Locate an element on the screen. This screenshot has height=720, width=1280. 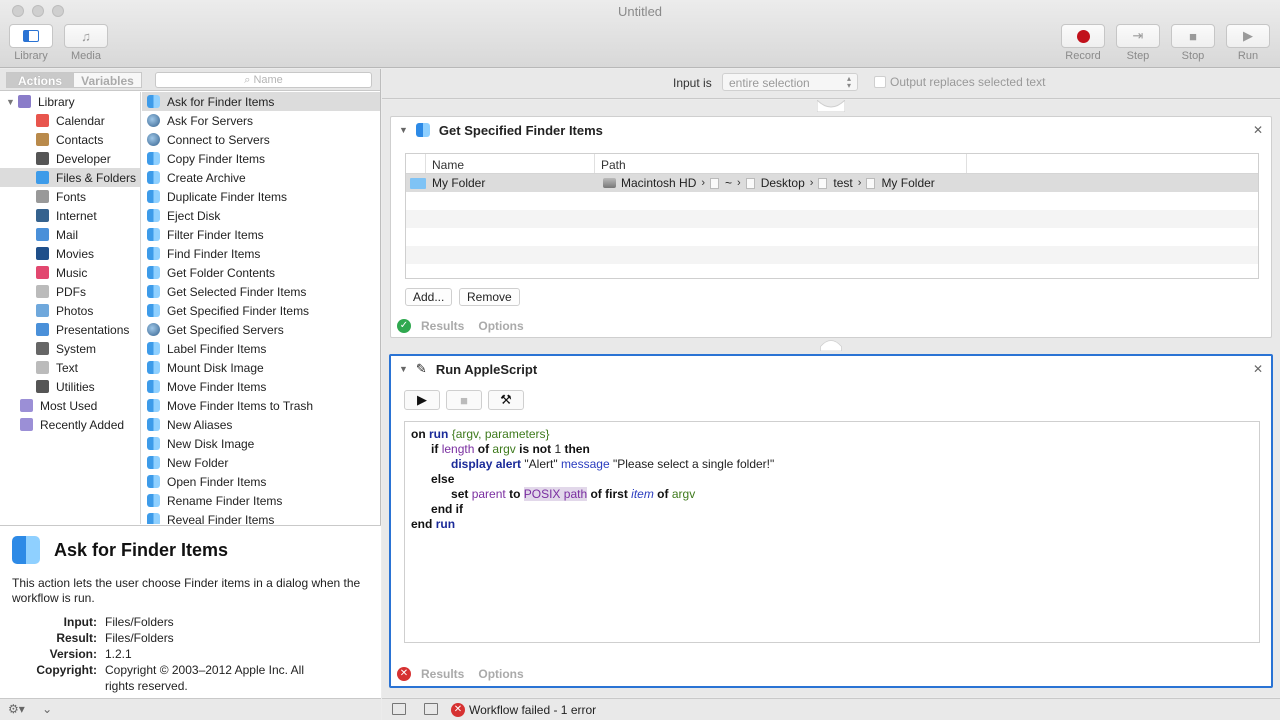
media-button: ♫ Media is located at coordinates (86, 43).